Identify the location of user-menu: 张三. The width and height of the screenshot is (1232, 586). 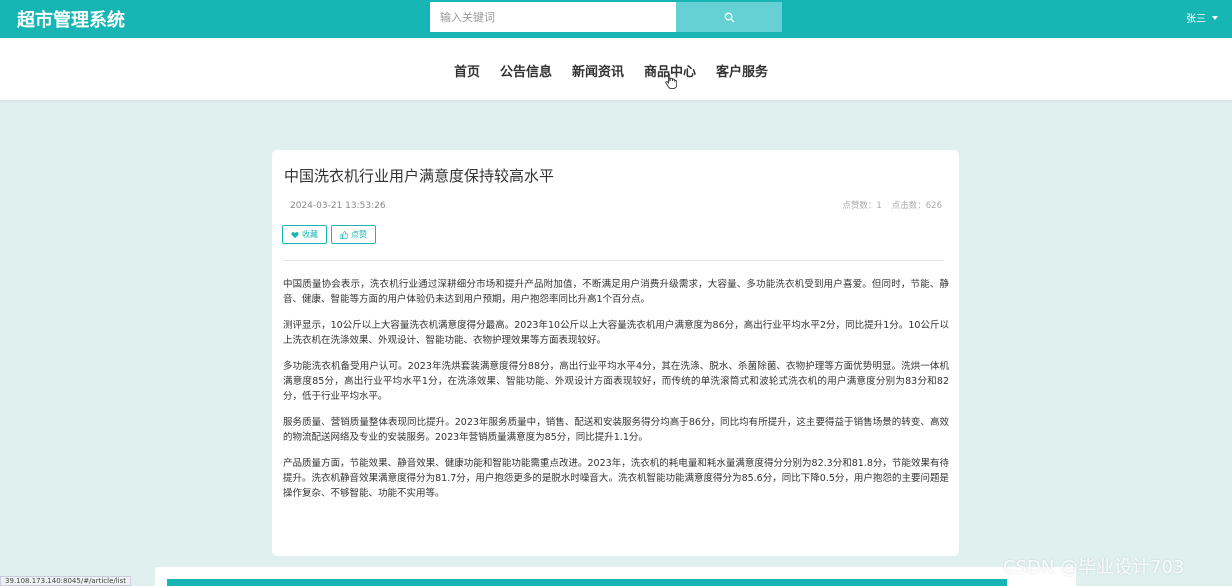
(1202, 17).